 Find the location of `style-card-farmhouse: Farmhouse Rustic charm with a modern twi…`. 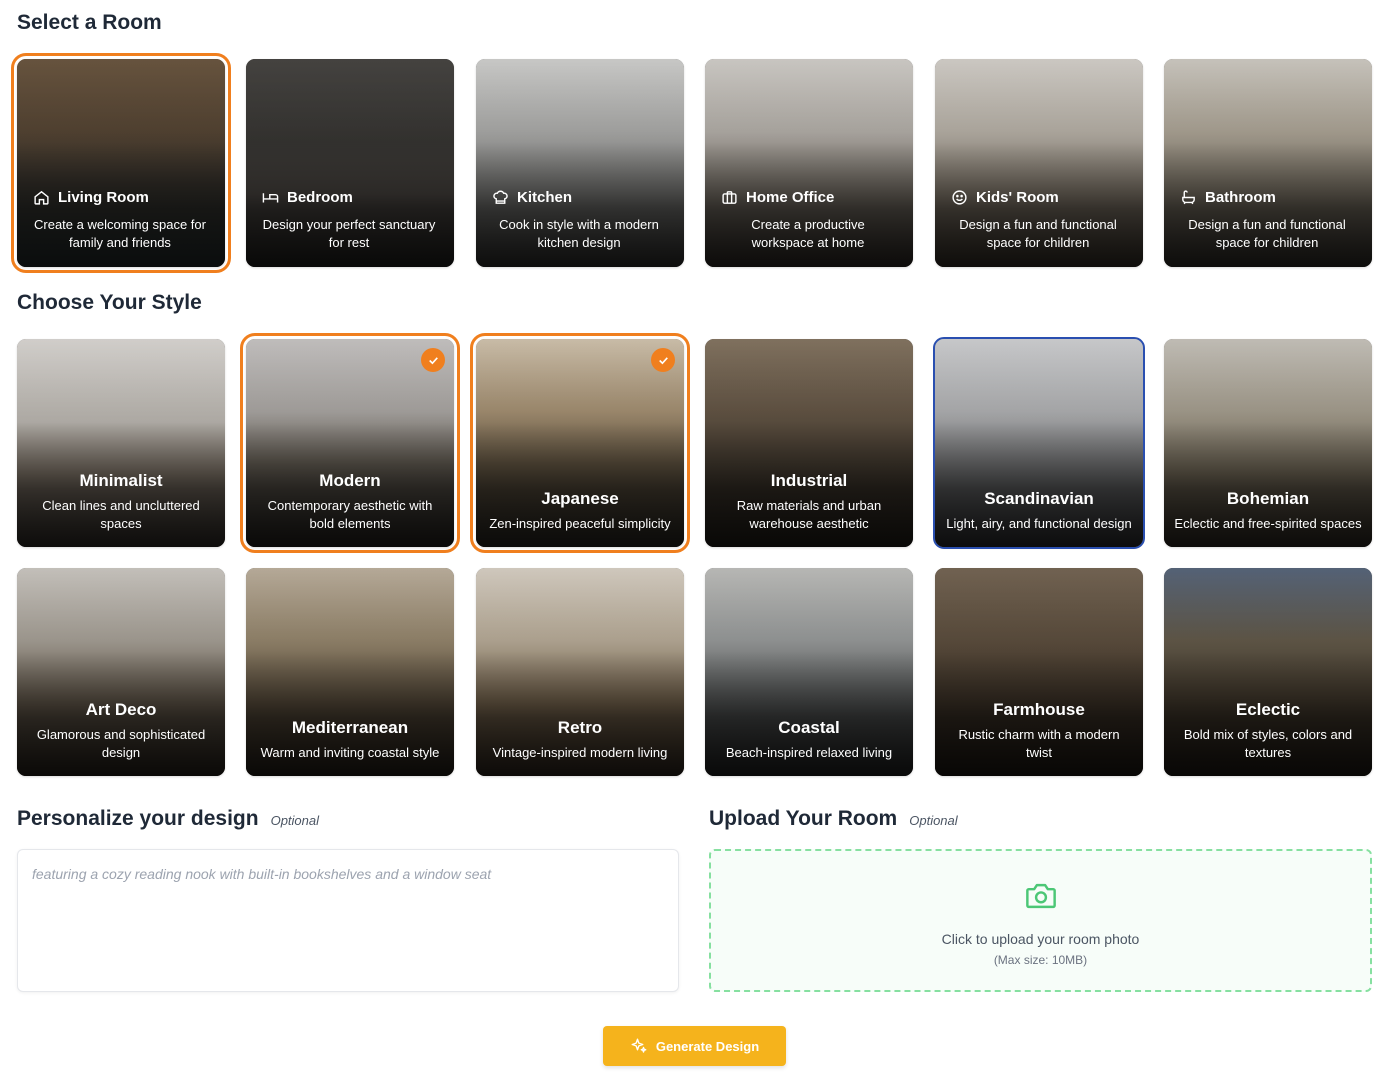

style-card-farmhouse: Farmhouse Rustic charm with a modern twi… is located at coordinates (1039, 672).